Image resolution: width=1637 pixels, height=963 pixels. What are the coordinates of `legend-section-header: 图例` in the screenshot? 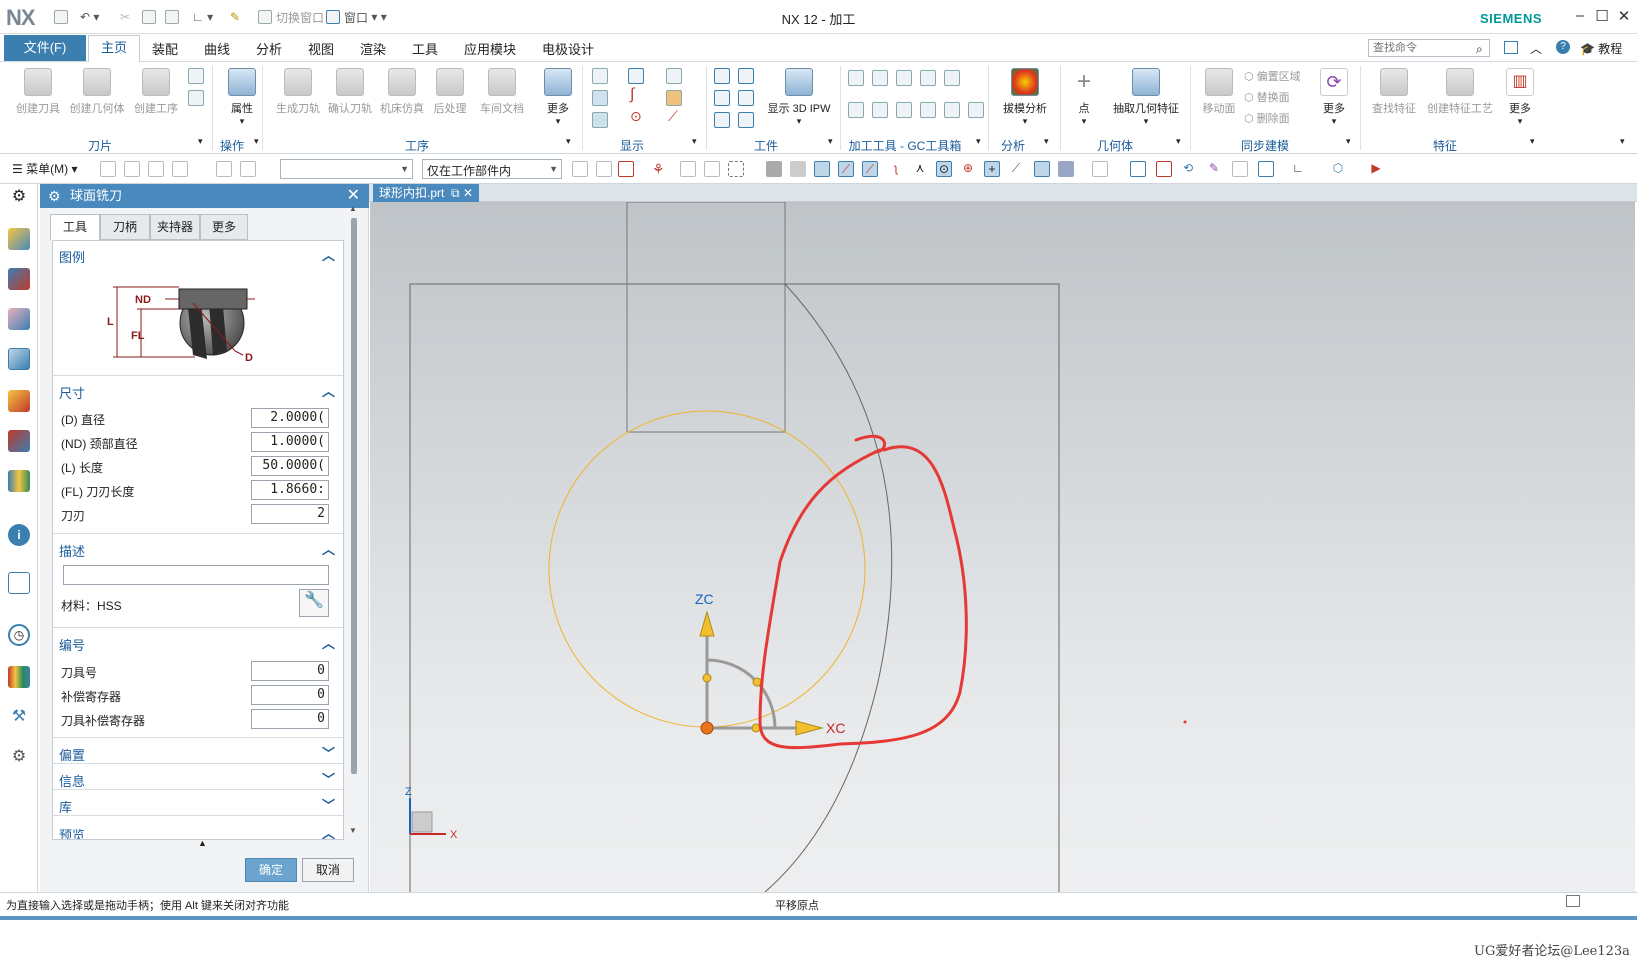 It's located at (72, 256).